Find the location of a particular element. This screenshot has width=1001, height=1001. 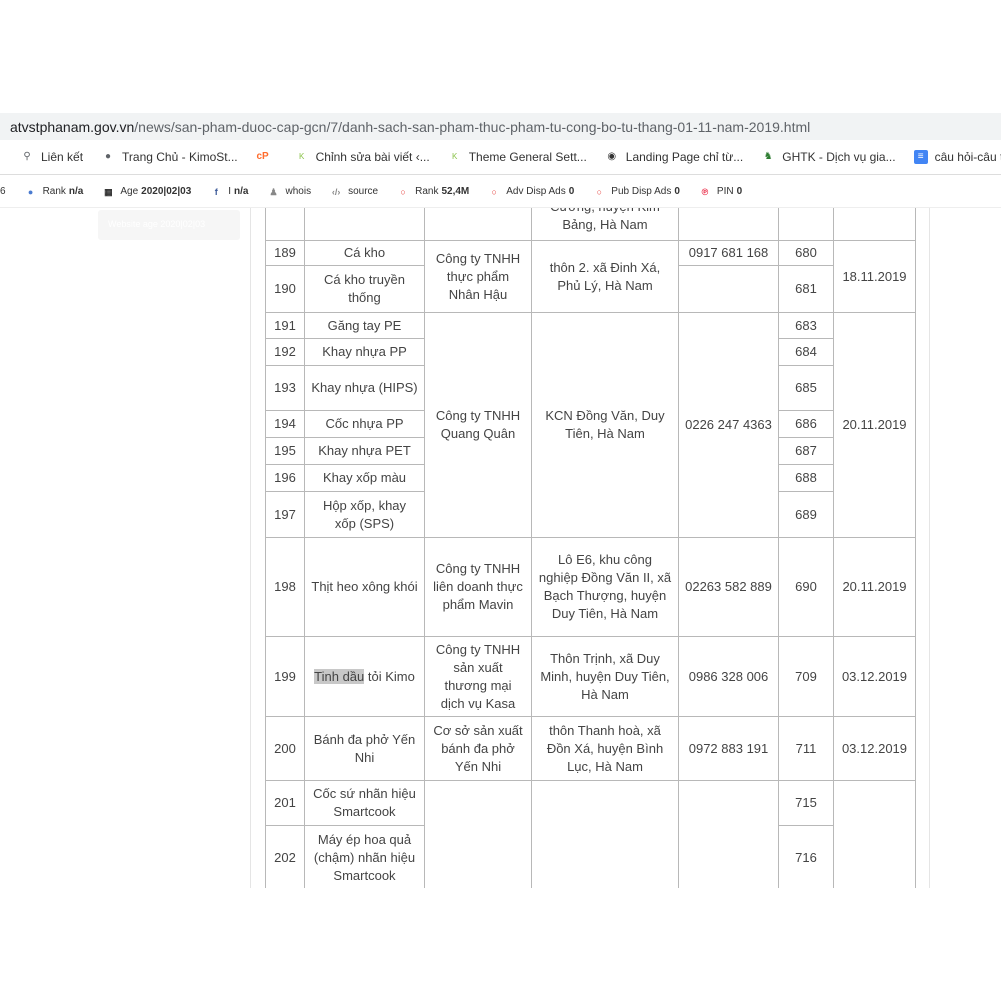

stt-cell: 199 is located at coordinates (285, 676).